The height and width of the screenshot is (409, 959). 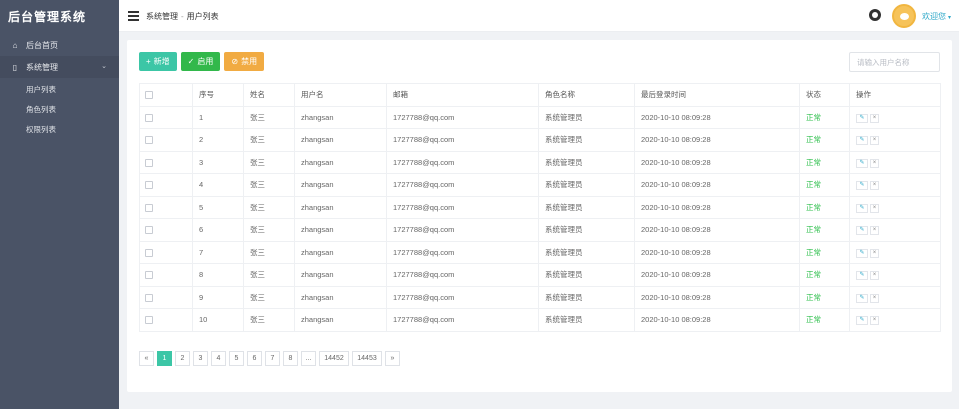 I want to click on page-button: 14453, so click(x=367, y=358).